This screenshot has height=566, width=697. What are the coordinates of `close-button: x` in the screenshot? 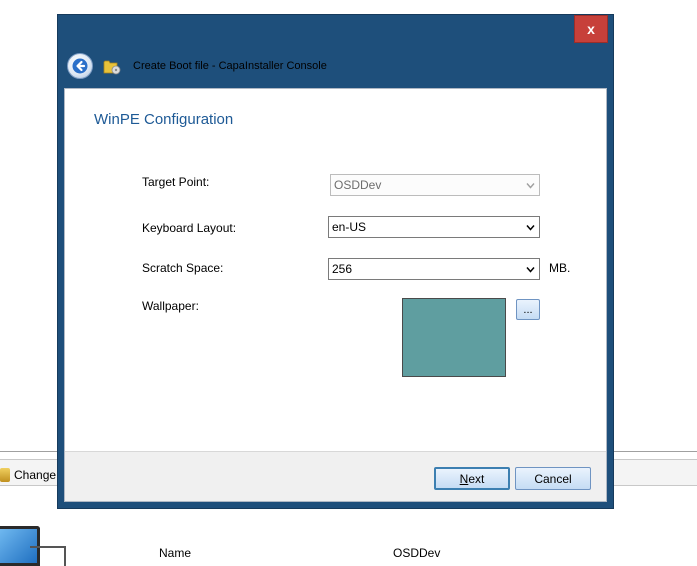 It's located at (591, 29).